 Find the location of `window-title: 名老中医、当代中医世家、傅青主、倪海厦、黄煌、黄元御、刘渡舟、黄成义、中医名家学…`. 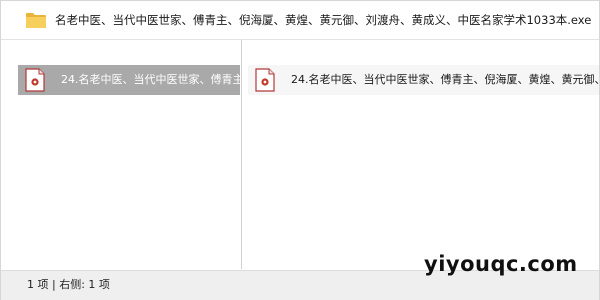

window-title: 名老中医、当代中医世家、傅青主、倪海厦、黄煌、黄元御、刘渡舟、黄成义、中医名家学… is located at coordinates (325, 20).